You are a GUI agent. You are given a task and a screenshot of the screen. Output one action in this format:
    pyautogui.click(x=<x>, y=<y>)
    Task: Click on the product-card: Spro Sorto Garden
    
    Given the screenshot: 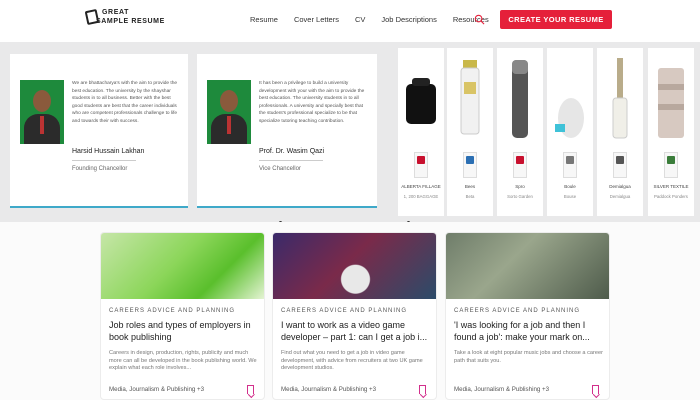 What is the action you would take?
    pyautogui.click(x=520, y=132)
    